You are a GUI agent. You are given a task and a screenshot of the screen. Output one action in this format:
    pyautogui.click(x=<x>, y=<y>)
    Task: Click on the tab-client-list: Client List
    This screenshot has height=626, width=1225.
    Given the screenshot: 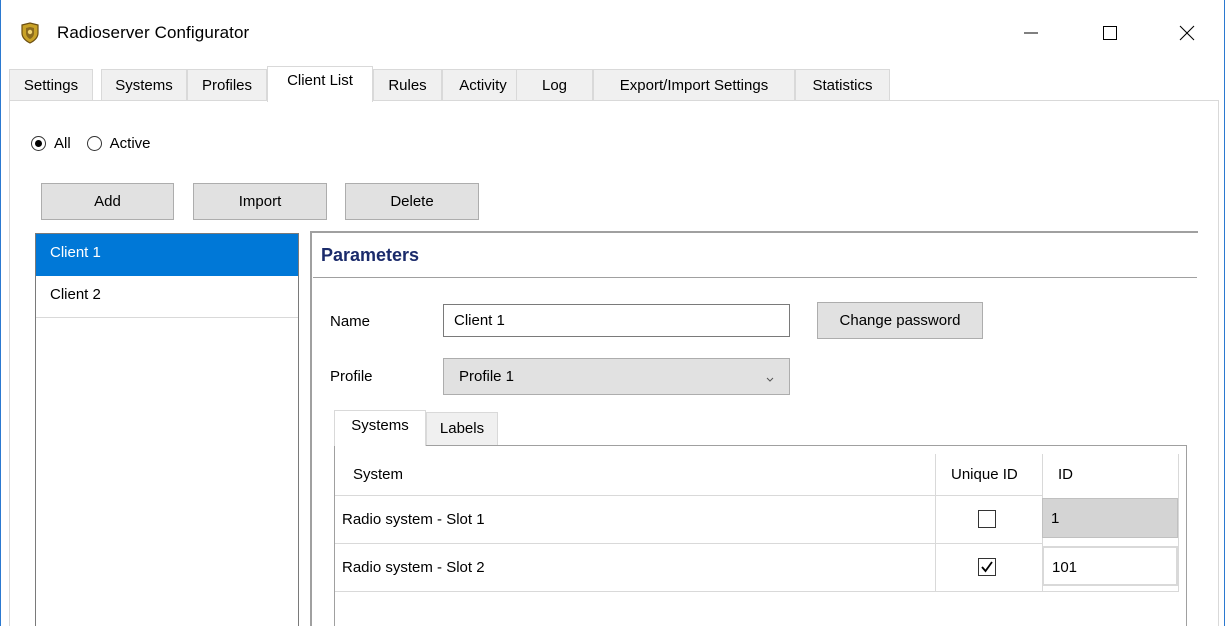 What is the action you would take?
    pyautogui.click(x=320, y=84)
    